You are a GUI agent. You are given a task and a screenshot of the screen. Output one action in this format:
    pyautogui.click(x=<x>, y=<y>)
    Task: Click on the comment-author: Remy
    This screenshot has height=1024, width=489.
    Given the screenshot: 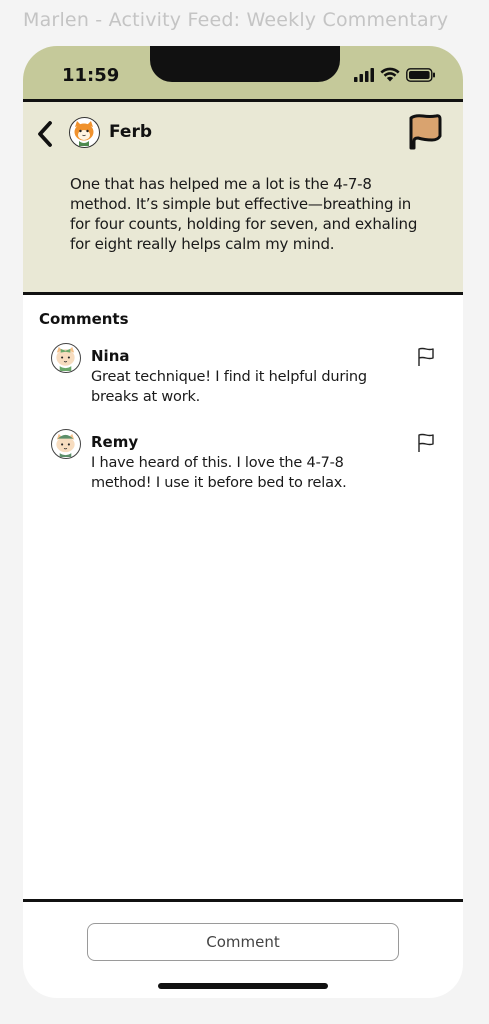 What is the action you would take?
    pyautogui.click(x=114, y=442)
    